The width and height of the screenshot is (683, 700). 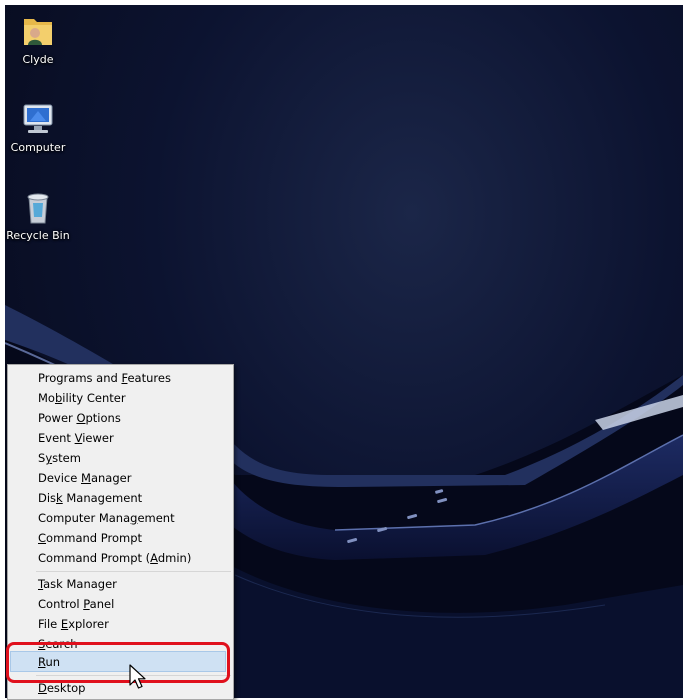 I want to click on menu-item-task-manager: Task Manager, so click(x=77, y=584).